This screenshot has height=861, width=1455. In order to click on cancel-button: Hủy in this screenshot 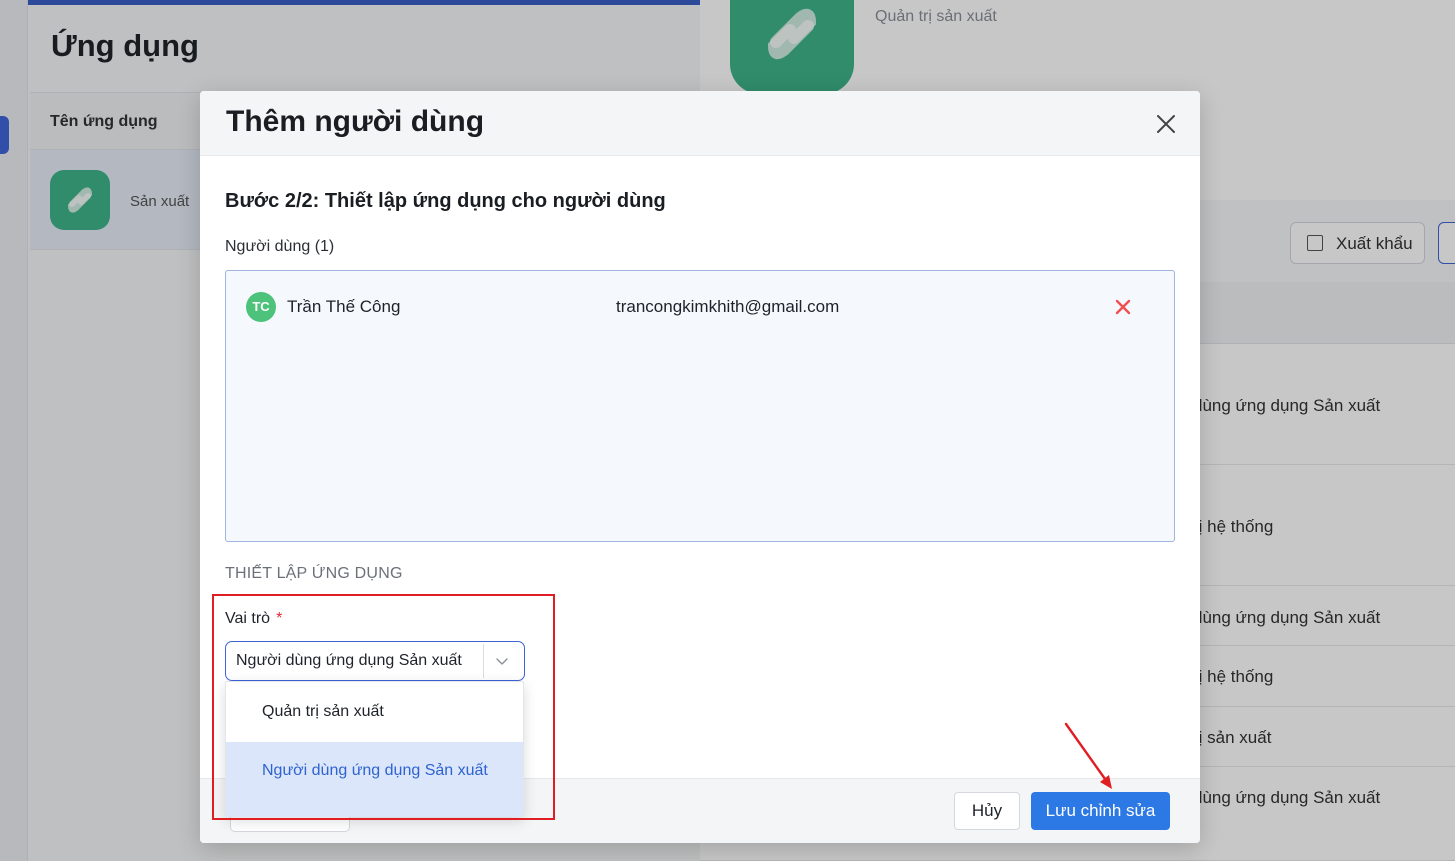, I will do `click(987, 811)`.